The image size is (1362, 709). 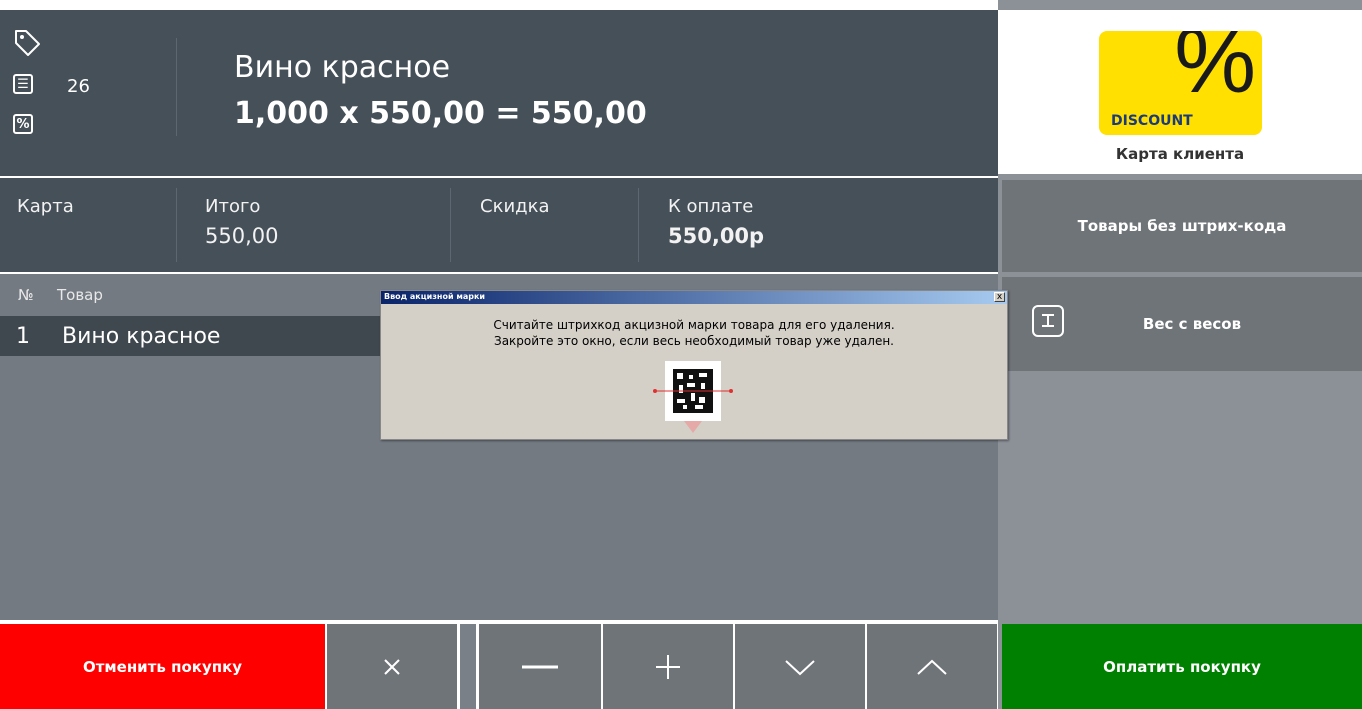 I want to click on client-card-label: Карта клиента, so click(x=1180, y=154).